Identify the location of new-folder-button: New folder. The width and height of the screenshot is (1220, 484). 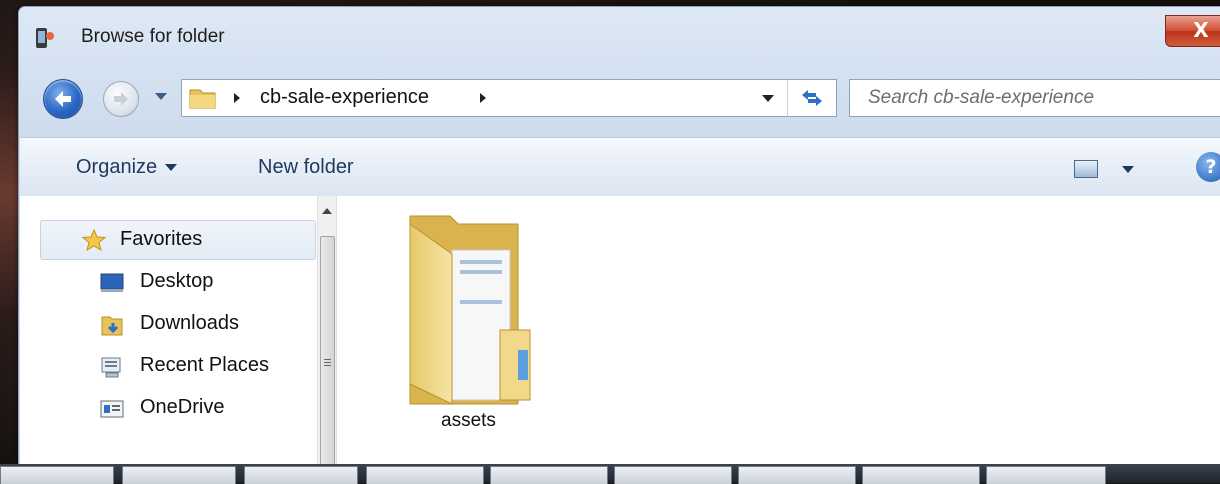
(306, 167).